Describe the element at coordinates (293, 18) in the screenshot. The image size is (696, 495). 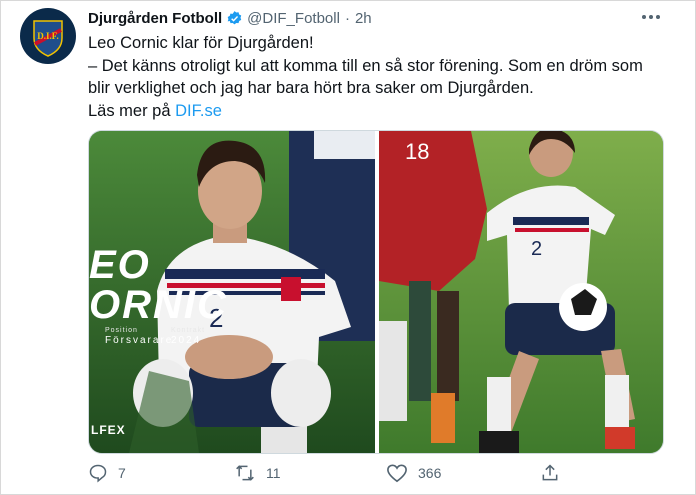
I see `author-handle: @DIF_Fotboll` at that location.